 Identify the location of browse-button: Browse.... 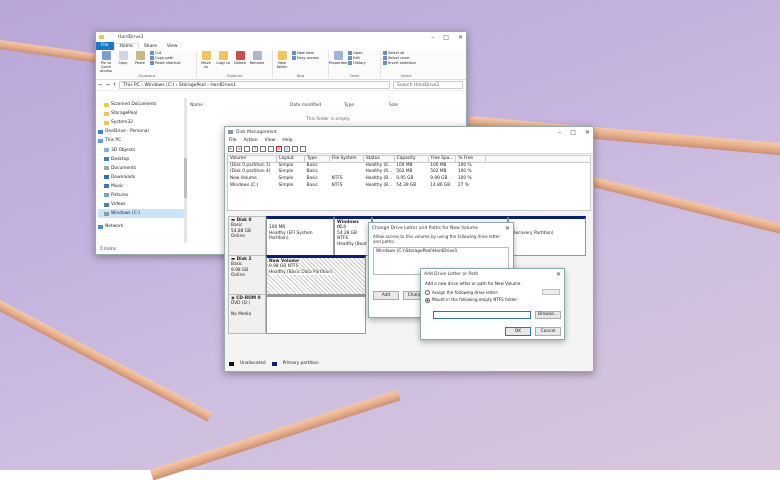
(548, 315).